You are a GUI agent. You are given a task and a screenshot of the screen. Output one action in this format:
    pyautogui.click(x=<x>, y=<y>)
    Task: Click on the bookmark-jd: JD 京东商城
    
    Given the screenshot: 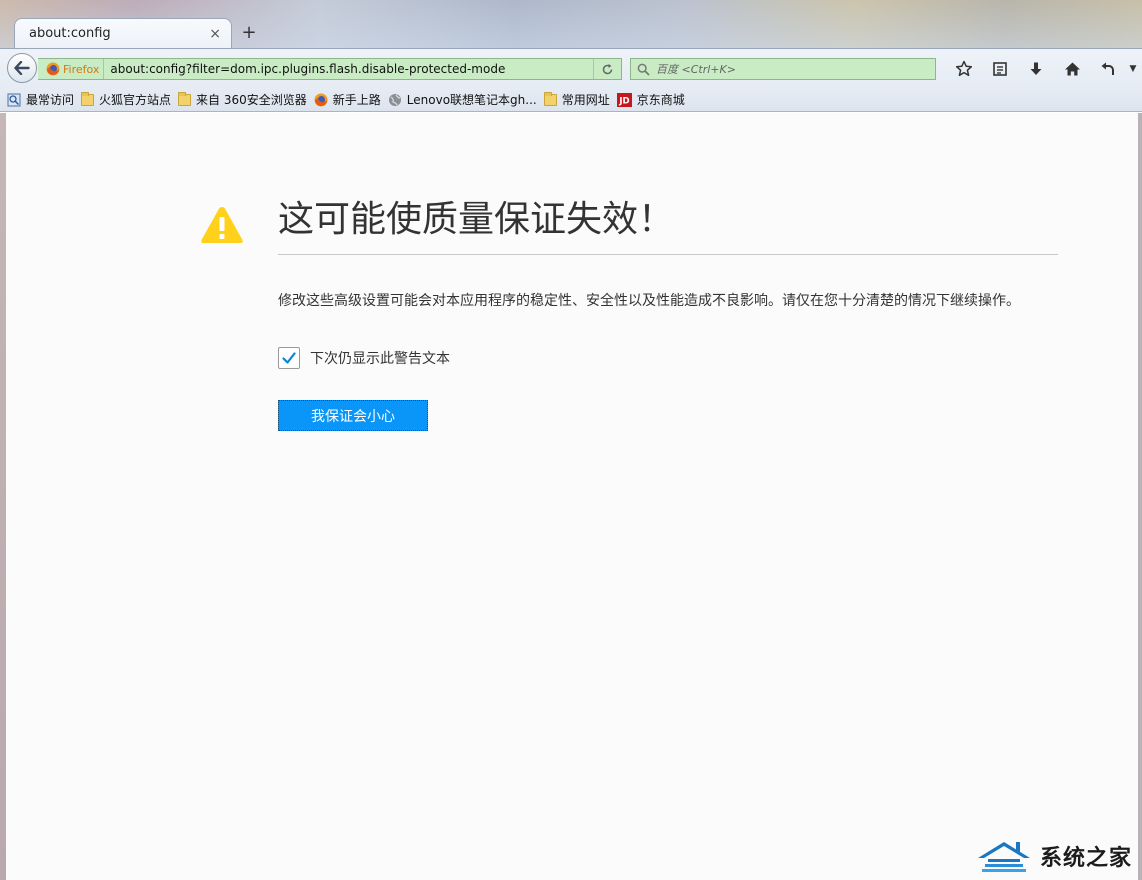 What is the action you would take?
    pyautogui.click(x=650, y=99)
    